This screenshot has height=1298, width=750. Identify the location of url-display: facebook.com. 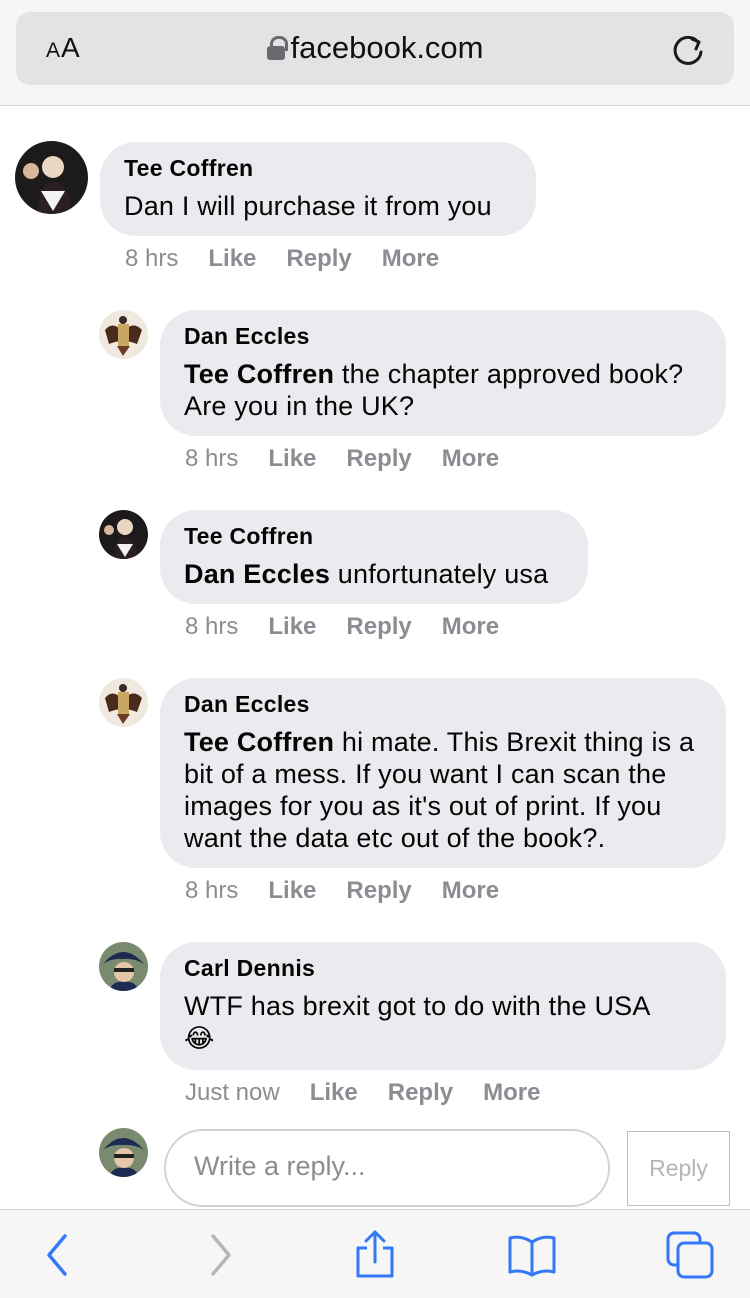
(375, 48).